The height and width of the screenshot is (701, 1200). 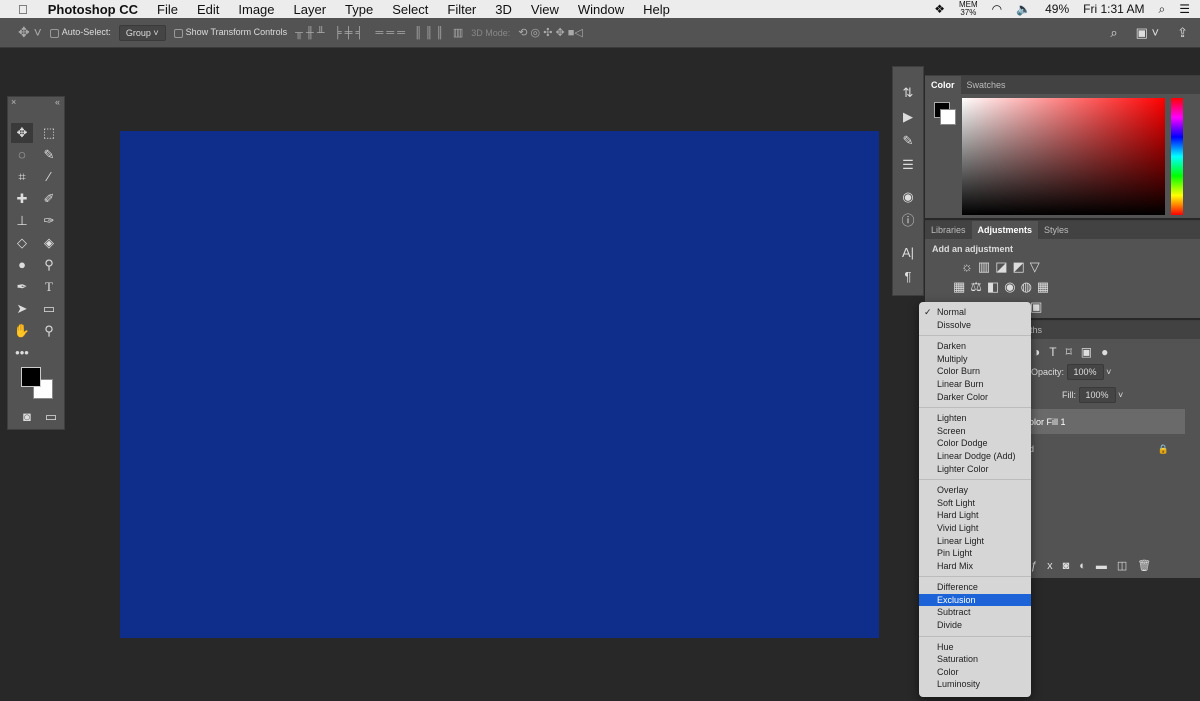 I want to click on lasso-tool: ◌, so click(x=22, y=155).